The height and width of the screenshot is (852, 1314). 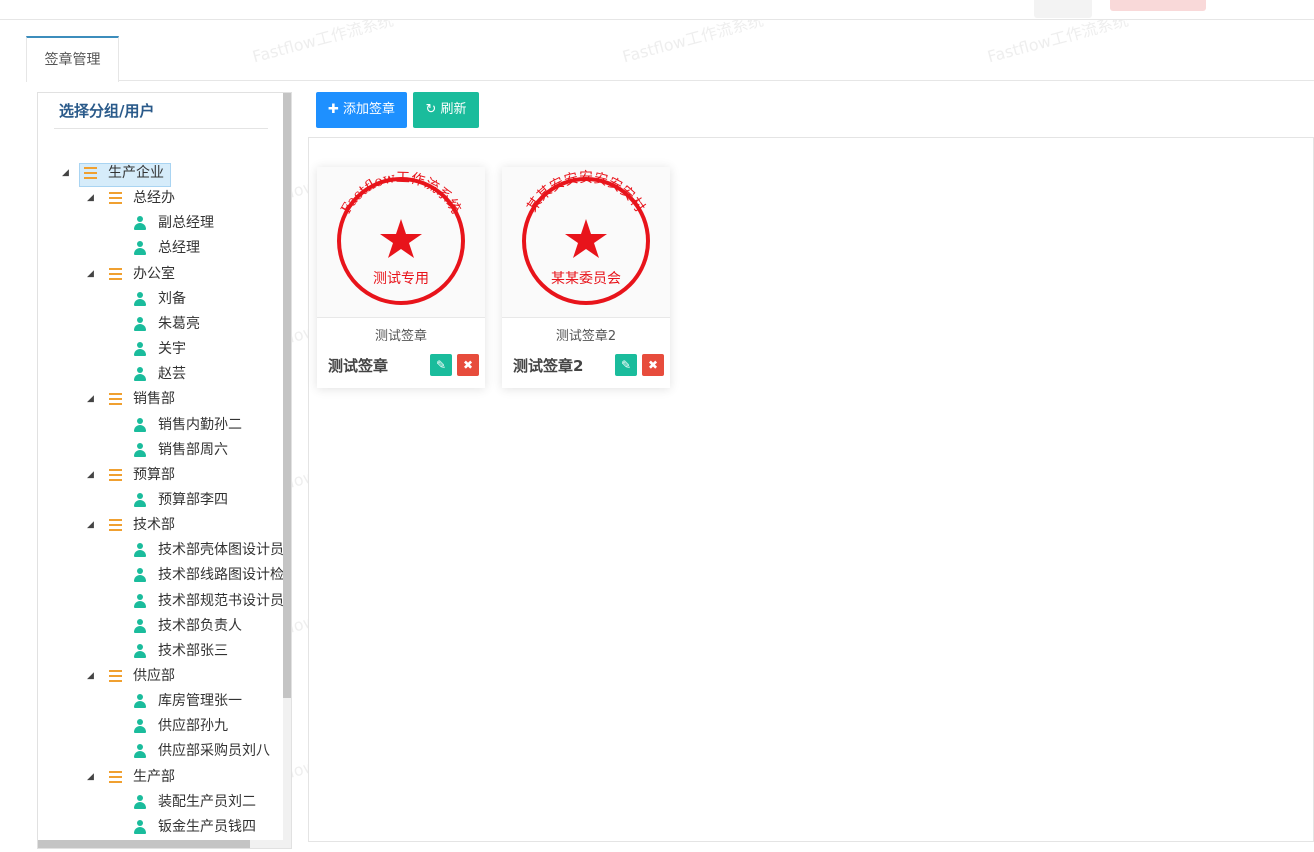 I want to click on plus-icon: ✚, so click(x=333, y=109).